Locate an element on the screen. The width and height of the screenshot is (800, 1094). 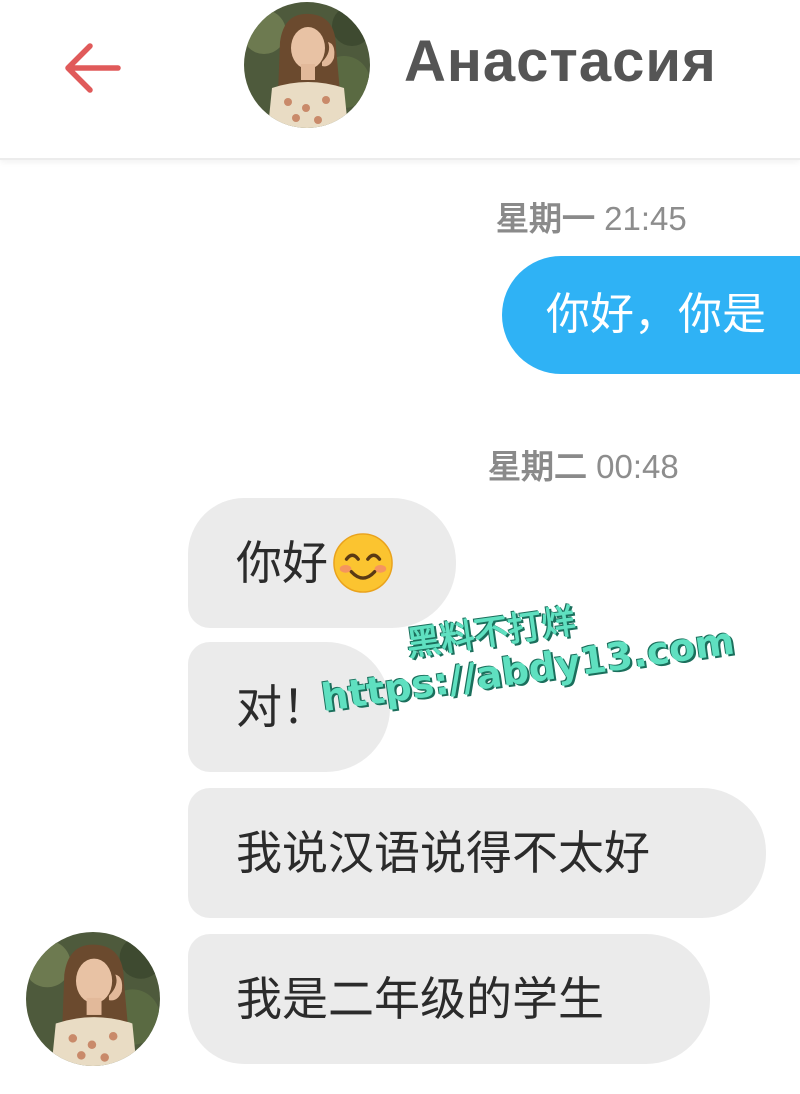
message-text: 对！ is located at coordinates (282, 707).